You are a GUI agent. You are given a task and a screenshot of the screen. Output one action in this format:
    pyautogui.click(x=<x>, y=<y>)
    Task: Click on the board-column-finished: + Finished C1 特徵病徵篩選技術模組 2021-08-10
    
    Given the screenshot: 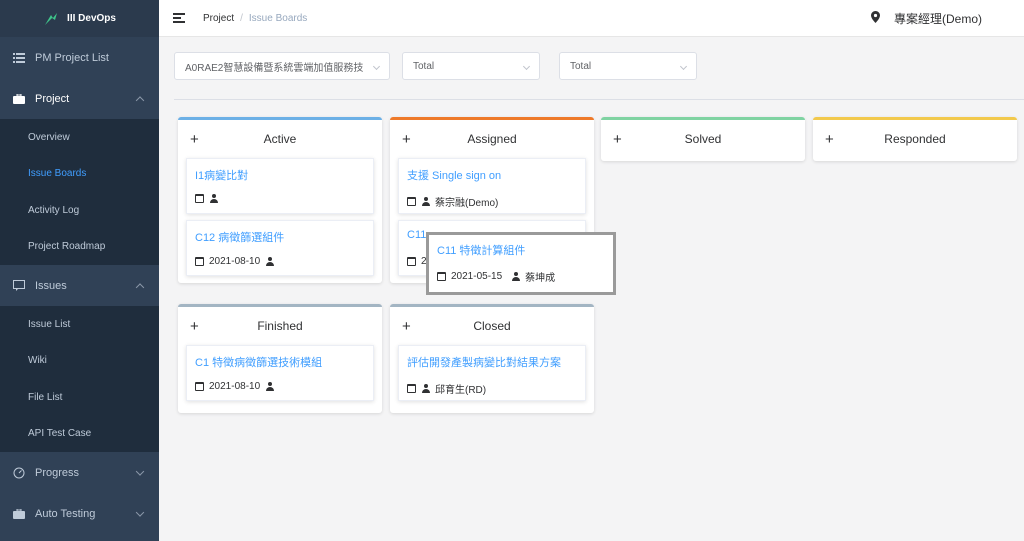 What is the action you would take?
    pyautogui.click(x=280, y=358)
    